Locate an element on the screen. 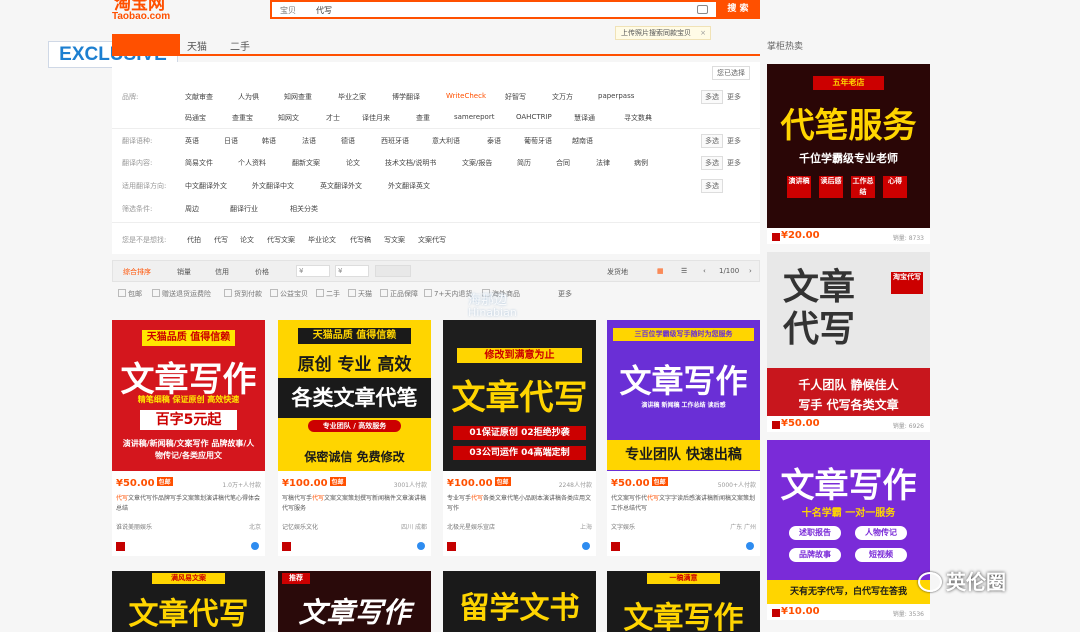 This screenshot has width=1080, height=632. sort-default: 综合排序 is located at coordinates (137, 272).